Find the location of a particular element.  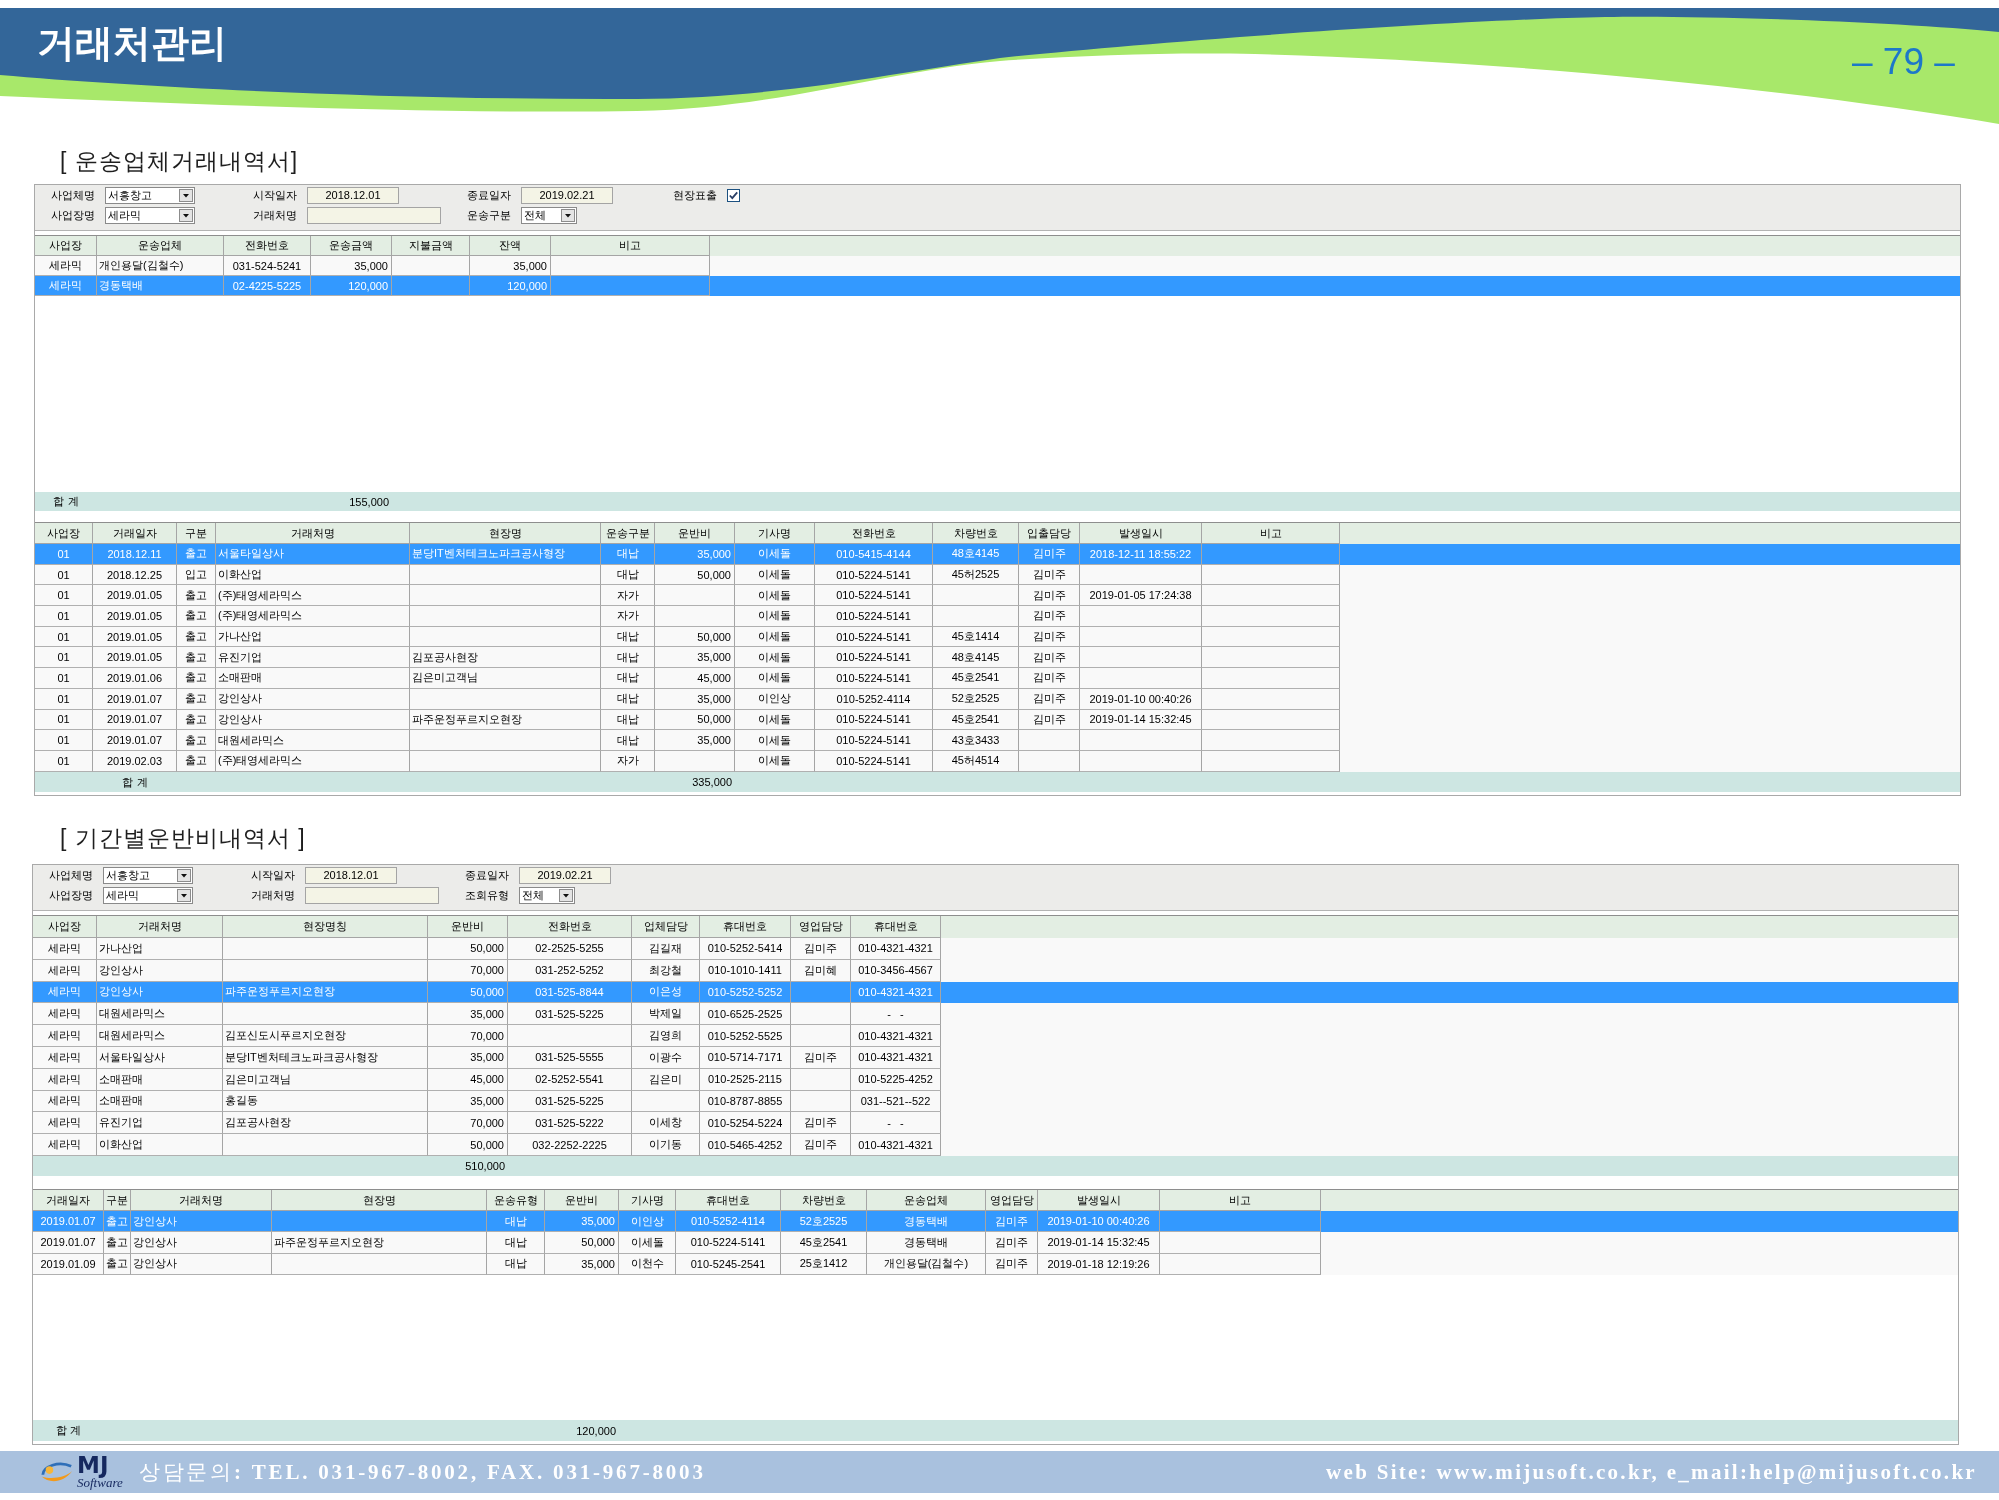

table-row: 세라믹 이화산업 50,000 032-2252-2225 이기동 010-5465-4252 김미주 010-4321-4321 is located at coordinates (995, 1145).